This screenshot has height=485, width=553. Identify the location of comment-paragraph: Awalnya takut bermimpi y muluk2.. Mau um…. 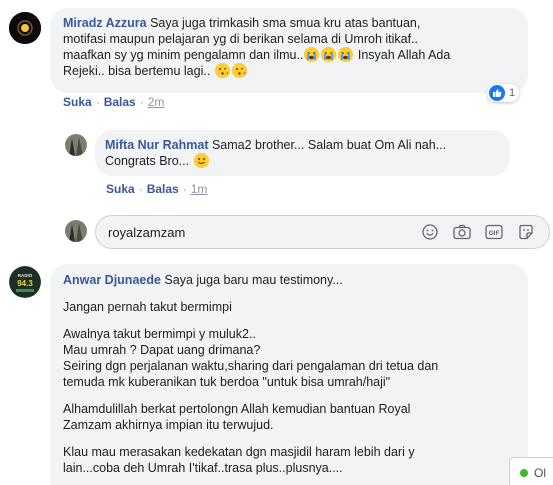
(289, 358).